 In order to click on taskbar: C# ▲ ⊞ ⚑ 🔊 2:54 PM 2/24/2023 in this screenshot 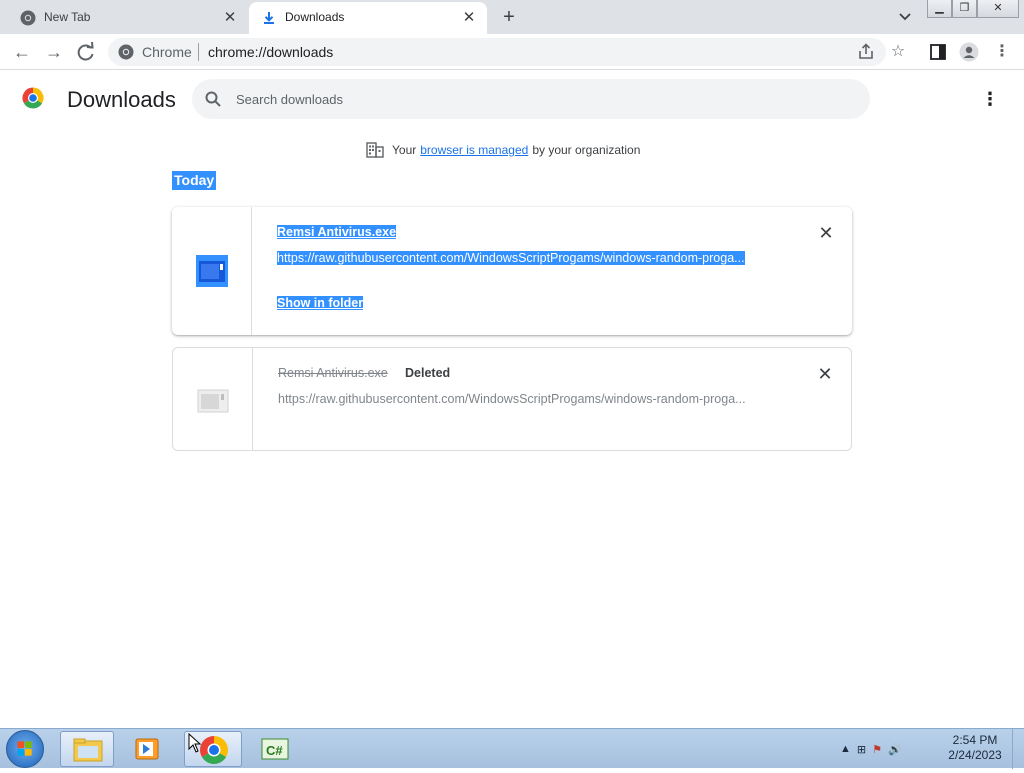, I will do `click(512, 748)`.